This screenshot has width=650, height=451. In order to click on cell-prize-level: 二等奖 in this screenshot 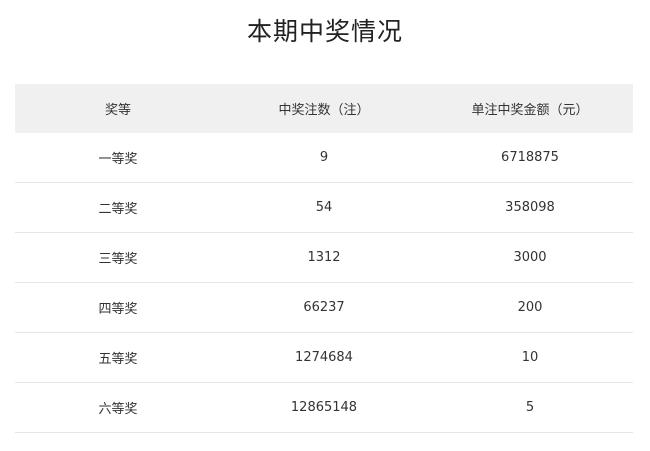, I will do `click(118, 207)`.